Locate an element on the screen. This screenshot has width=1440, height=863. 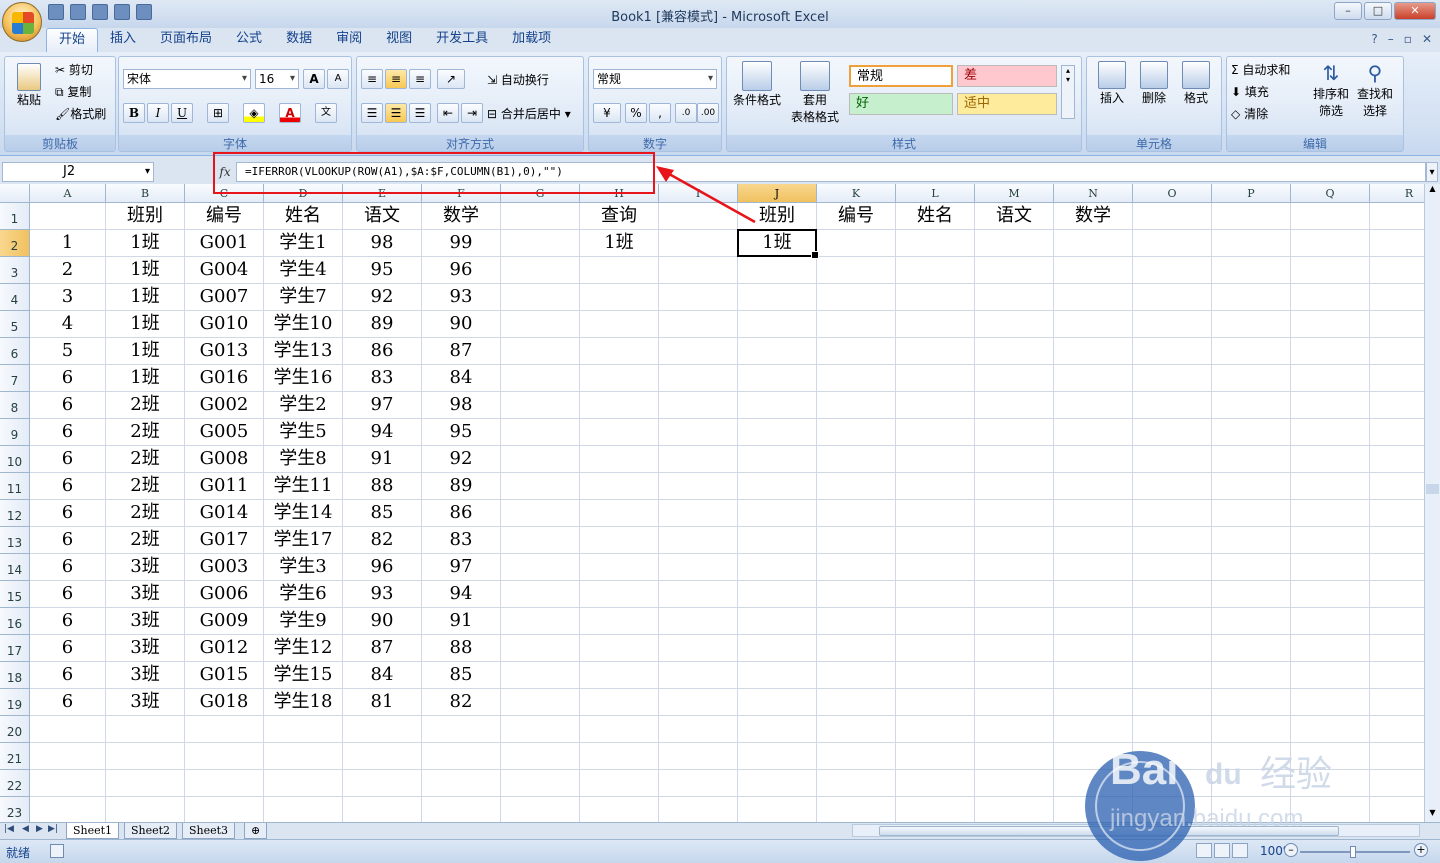
tab-4: 数据 is located at coordinates (299, 40).